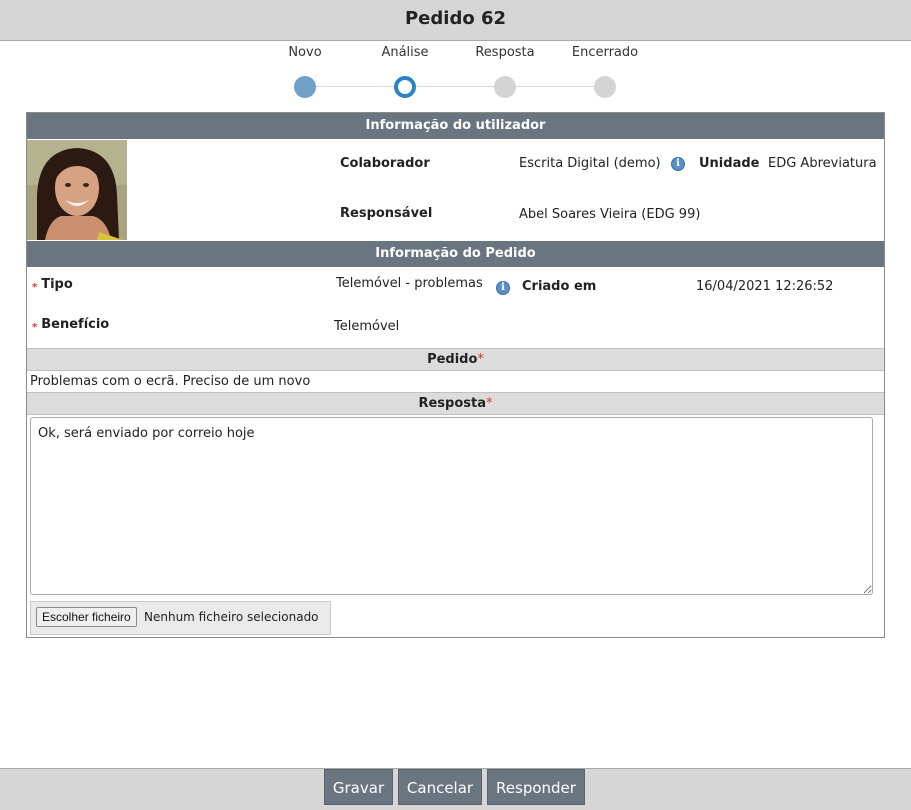 The height and width of the screenshot is (810, 911). Describe the element at coordinates (455, 254) in the screenshot. I see `request-info-header: Informação do Pedido` at that location.